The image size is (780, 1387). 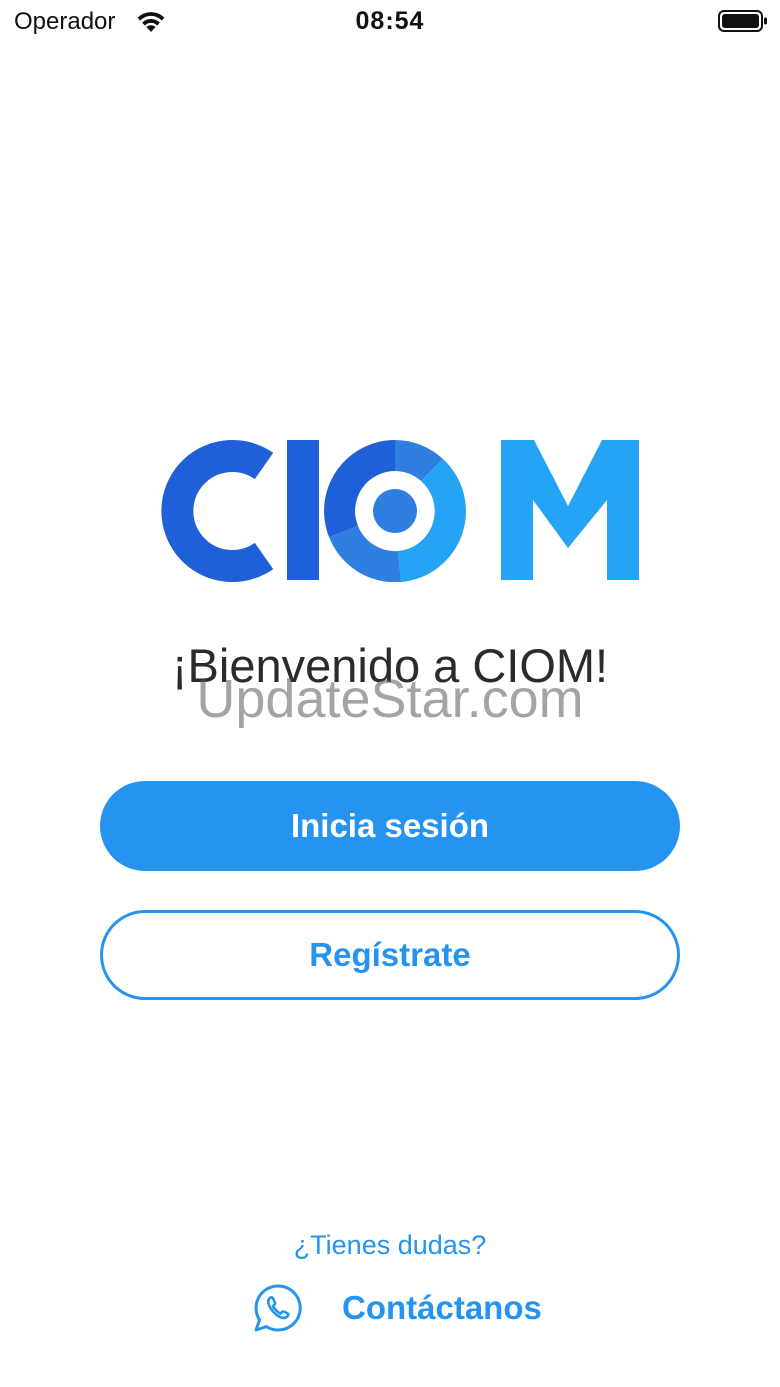 I want to click on watermark-text: UpdateStar.com, so click(x=390, y=699).